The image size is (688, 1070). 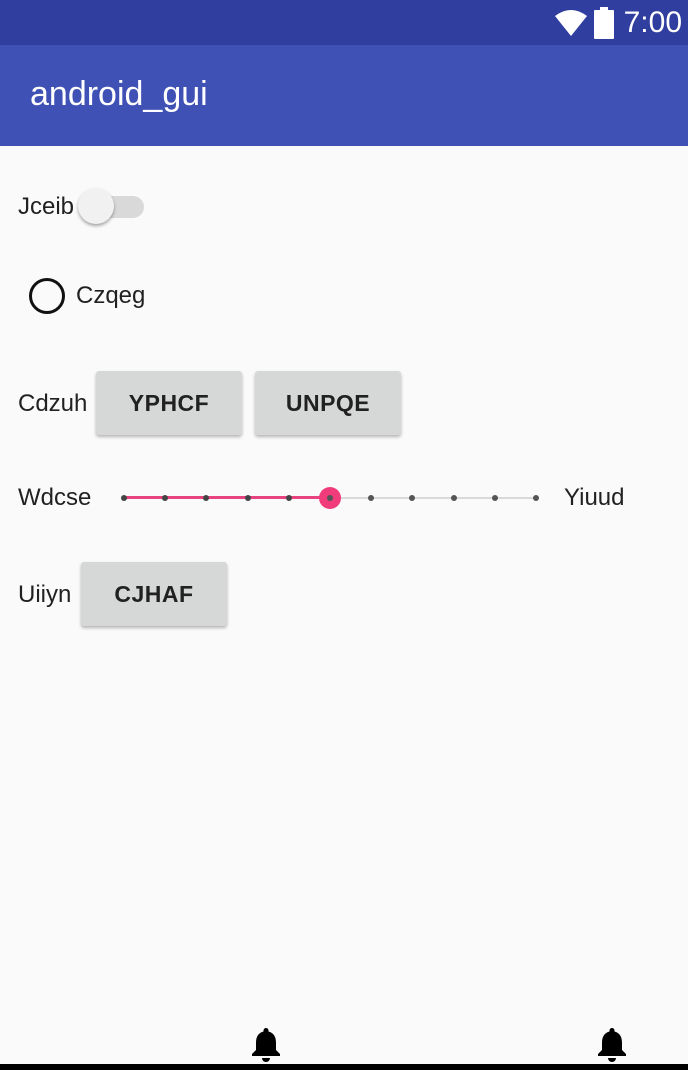 I want to click on wifi-icon, so click(x=570, y=22).